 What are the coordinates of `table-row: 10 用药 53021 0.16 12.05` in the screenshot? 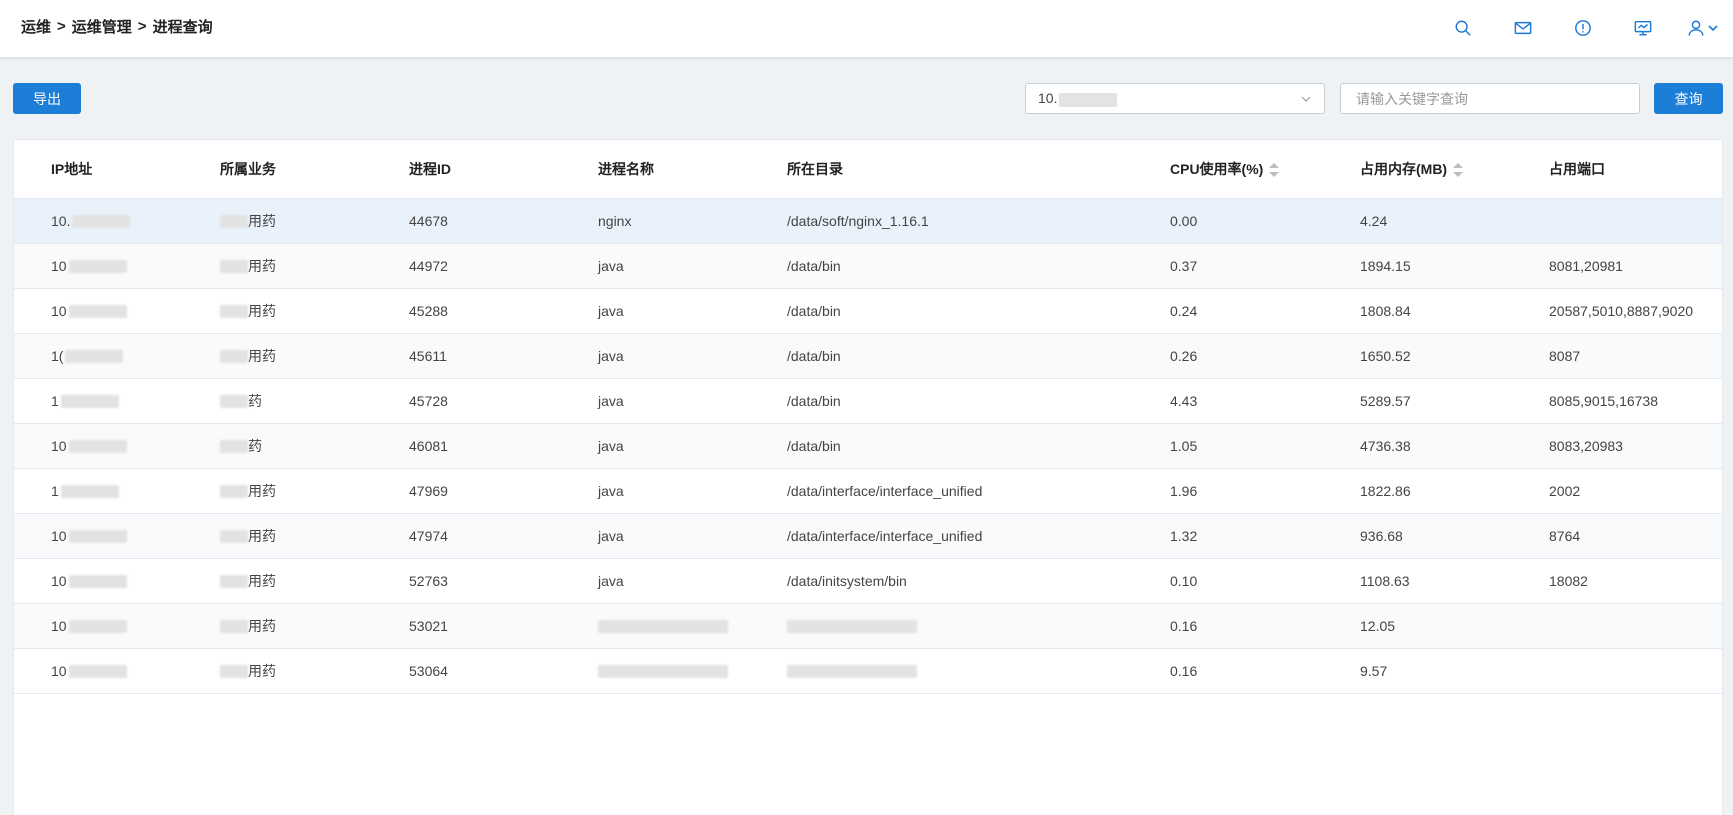 It's located at (868, 626).